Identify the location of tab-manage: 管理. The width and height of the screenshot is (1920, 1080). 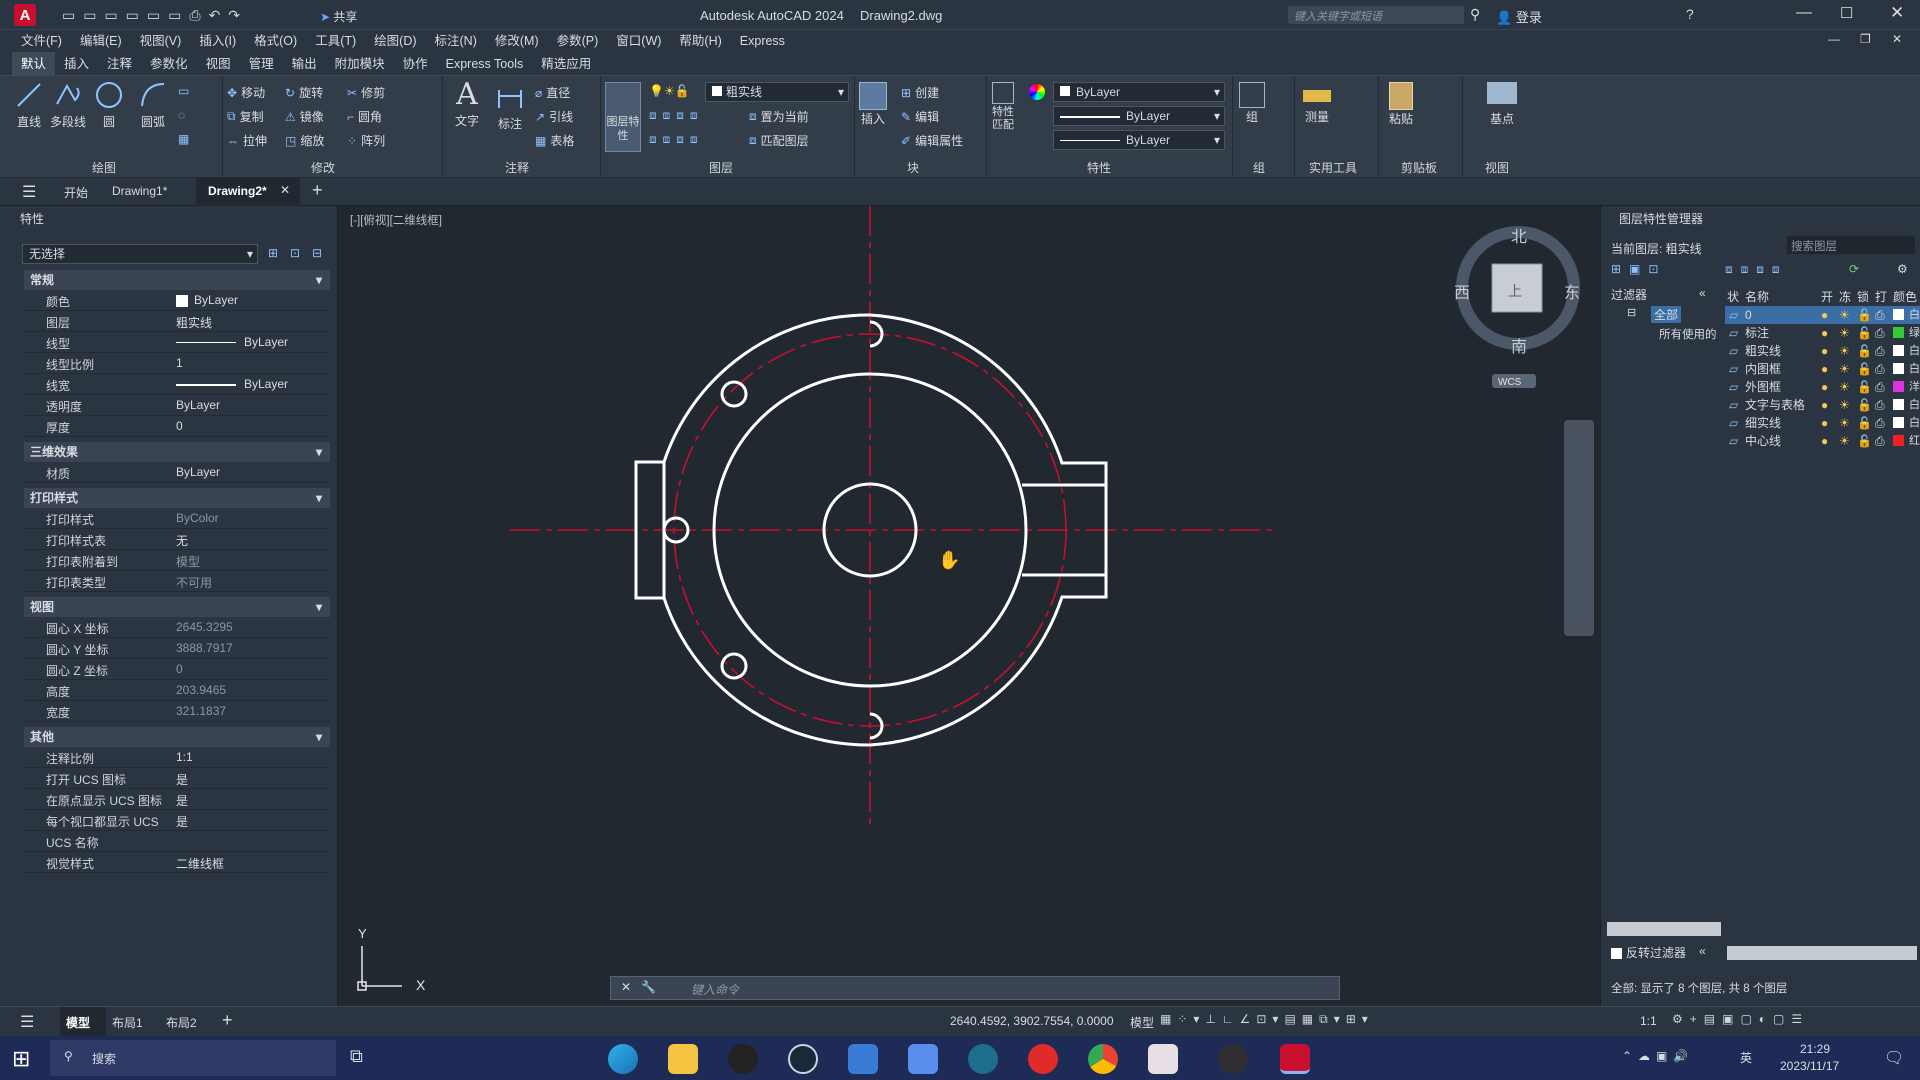
(261, 64).